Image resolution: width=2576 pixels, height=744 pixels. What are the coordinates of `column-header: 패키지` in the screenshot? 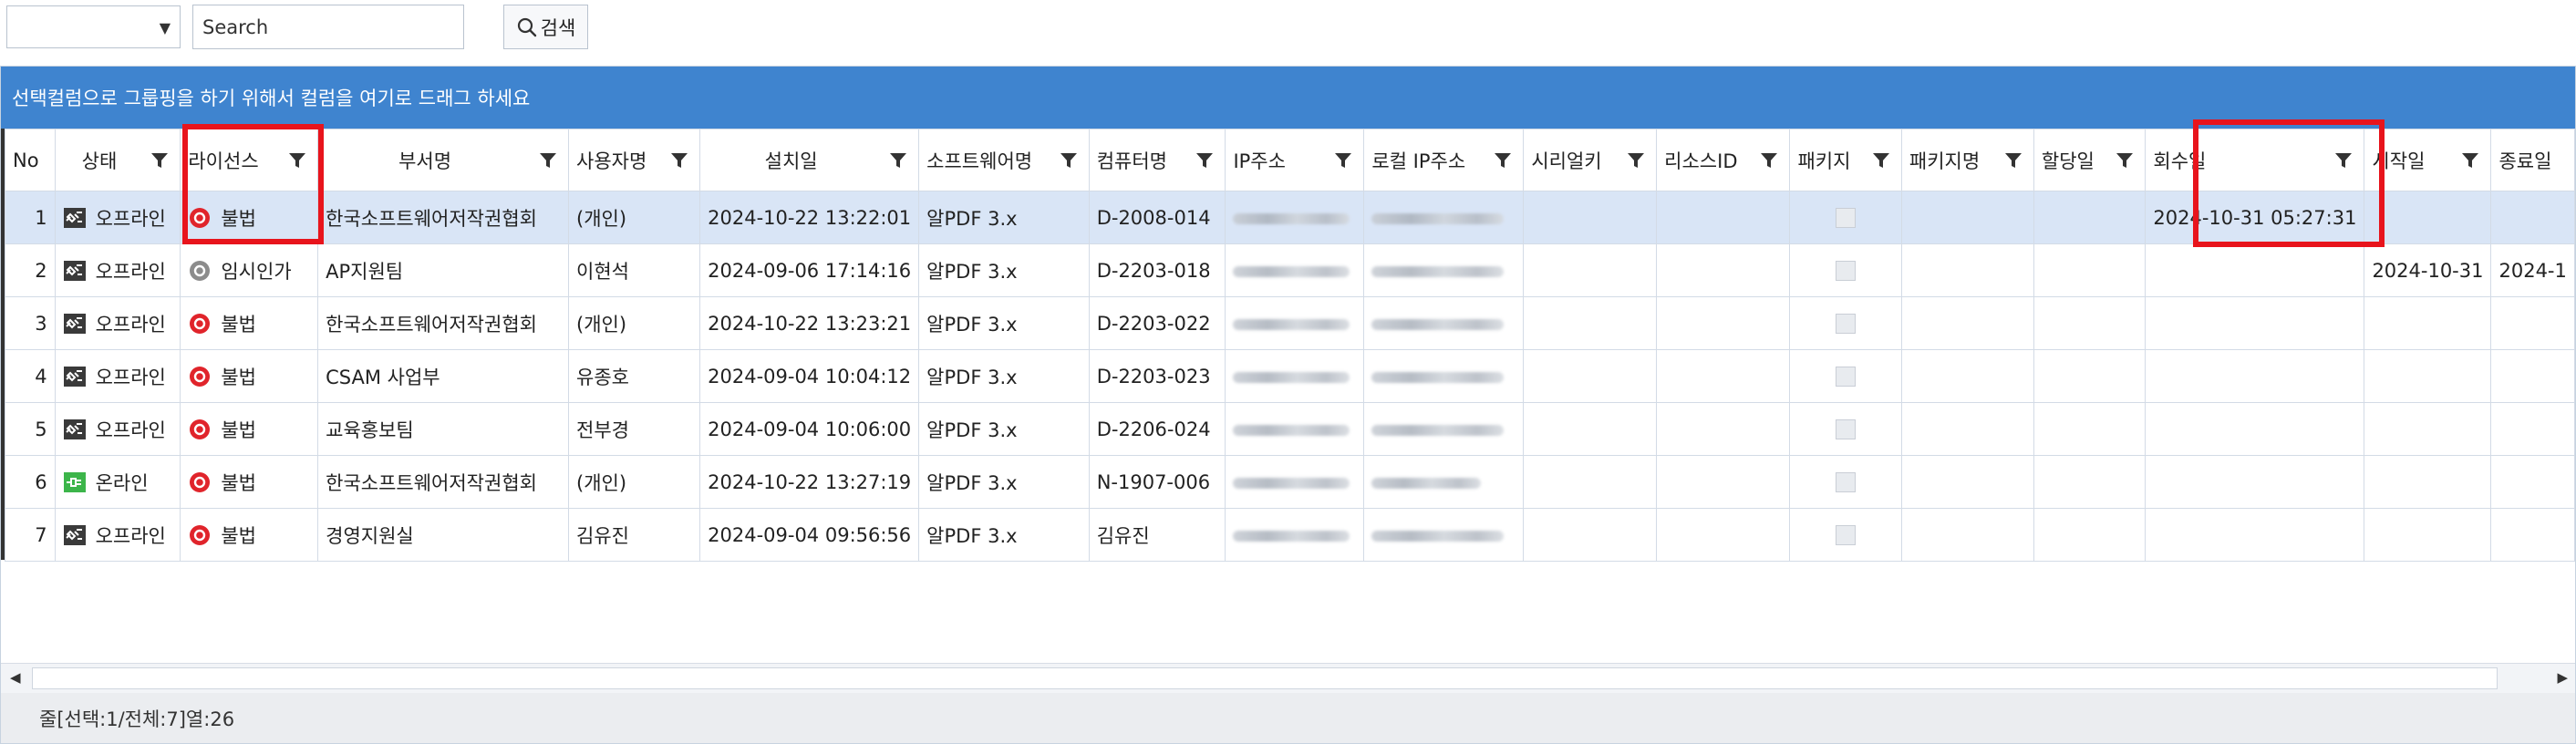 It's located at (1845, 160).